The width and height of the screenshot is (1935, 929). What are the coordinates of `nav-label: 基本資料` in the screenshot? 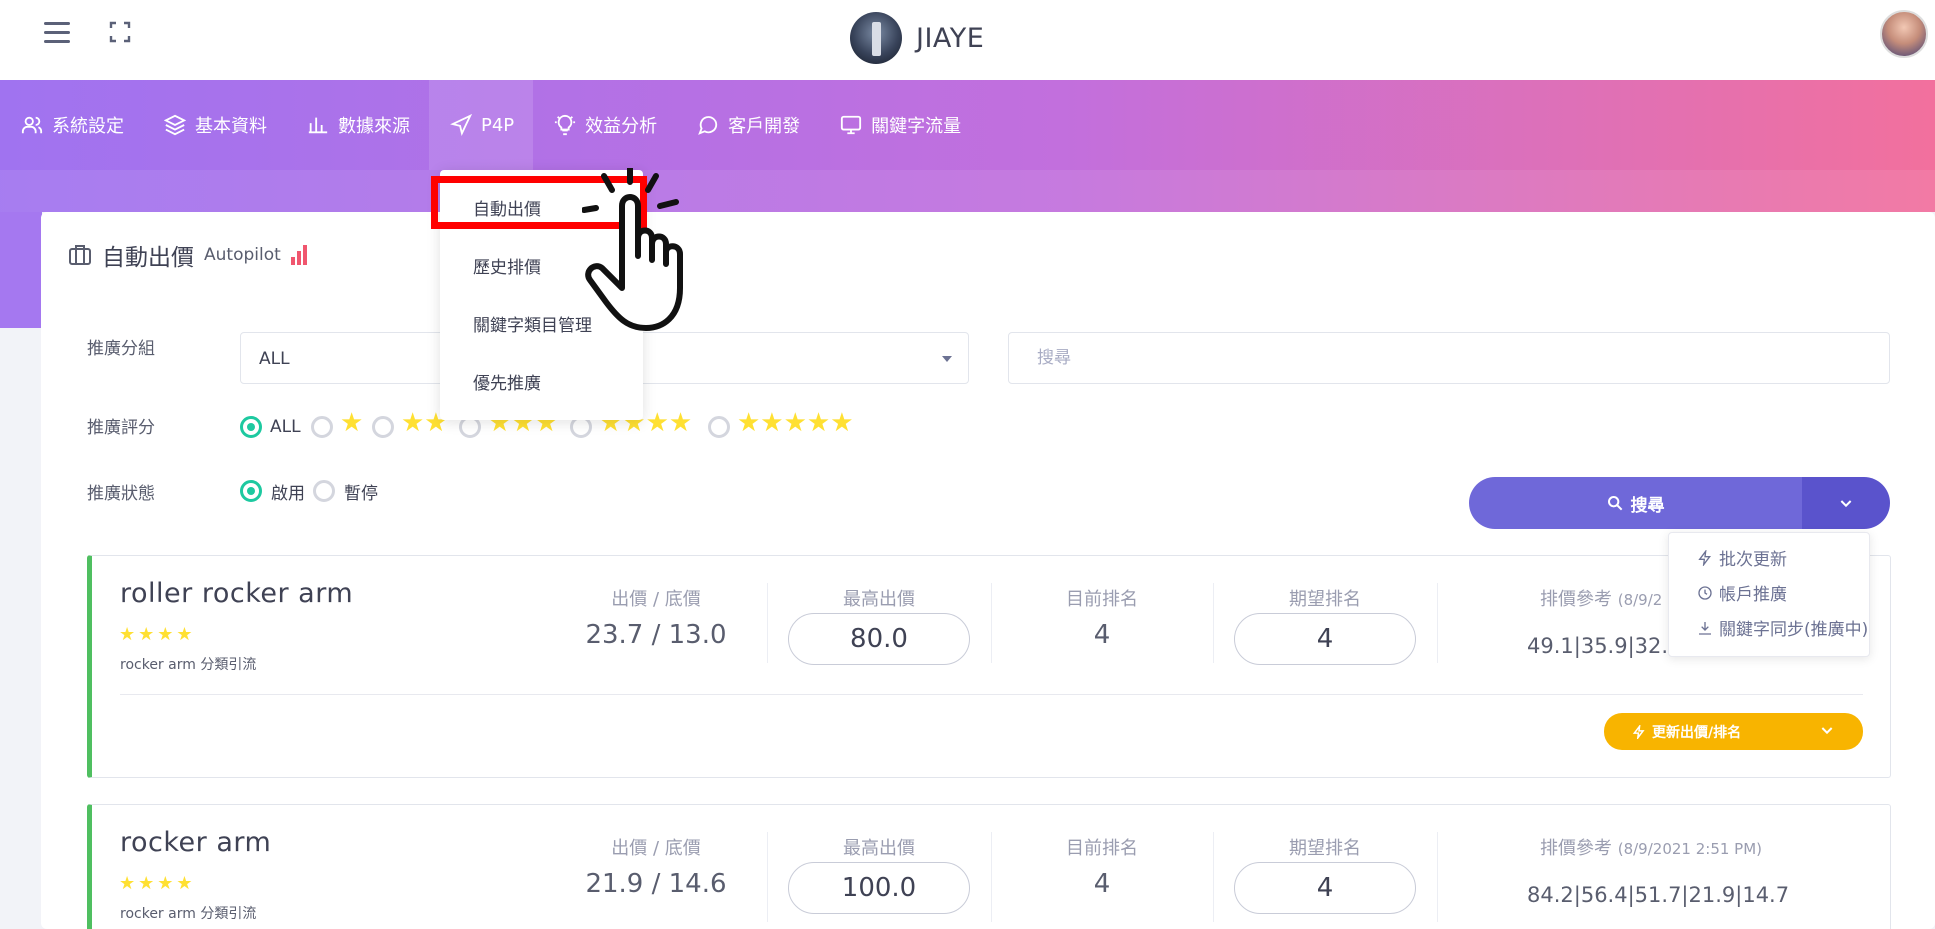 It's located at (231, 126).